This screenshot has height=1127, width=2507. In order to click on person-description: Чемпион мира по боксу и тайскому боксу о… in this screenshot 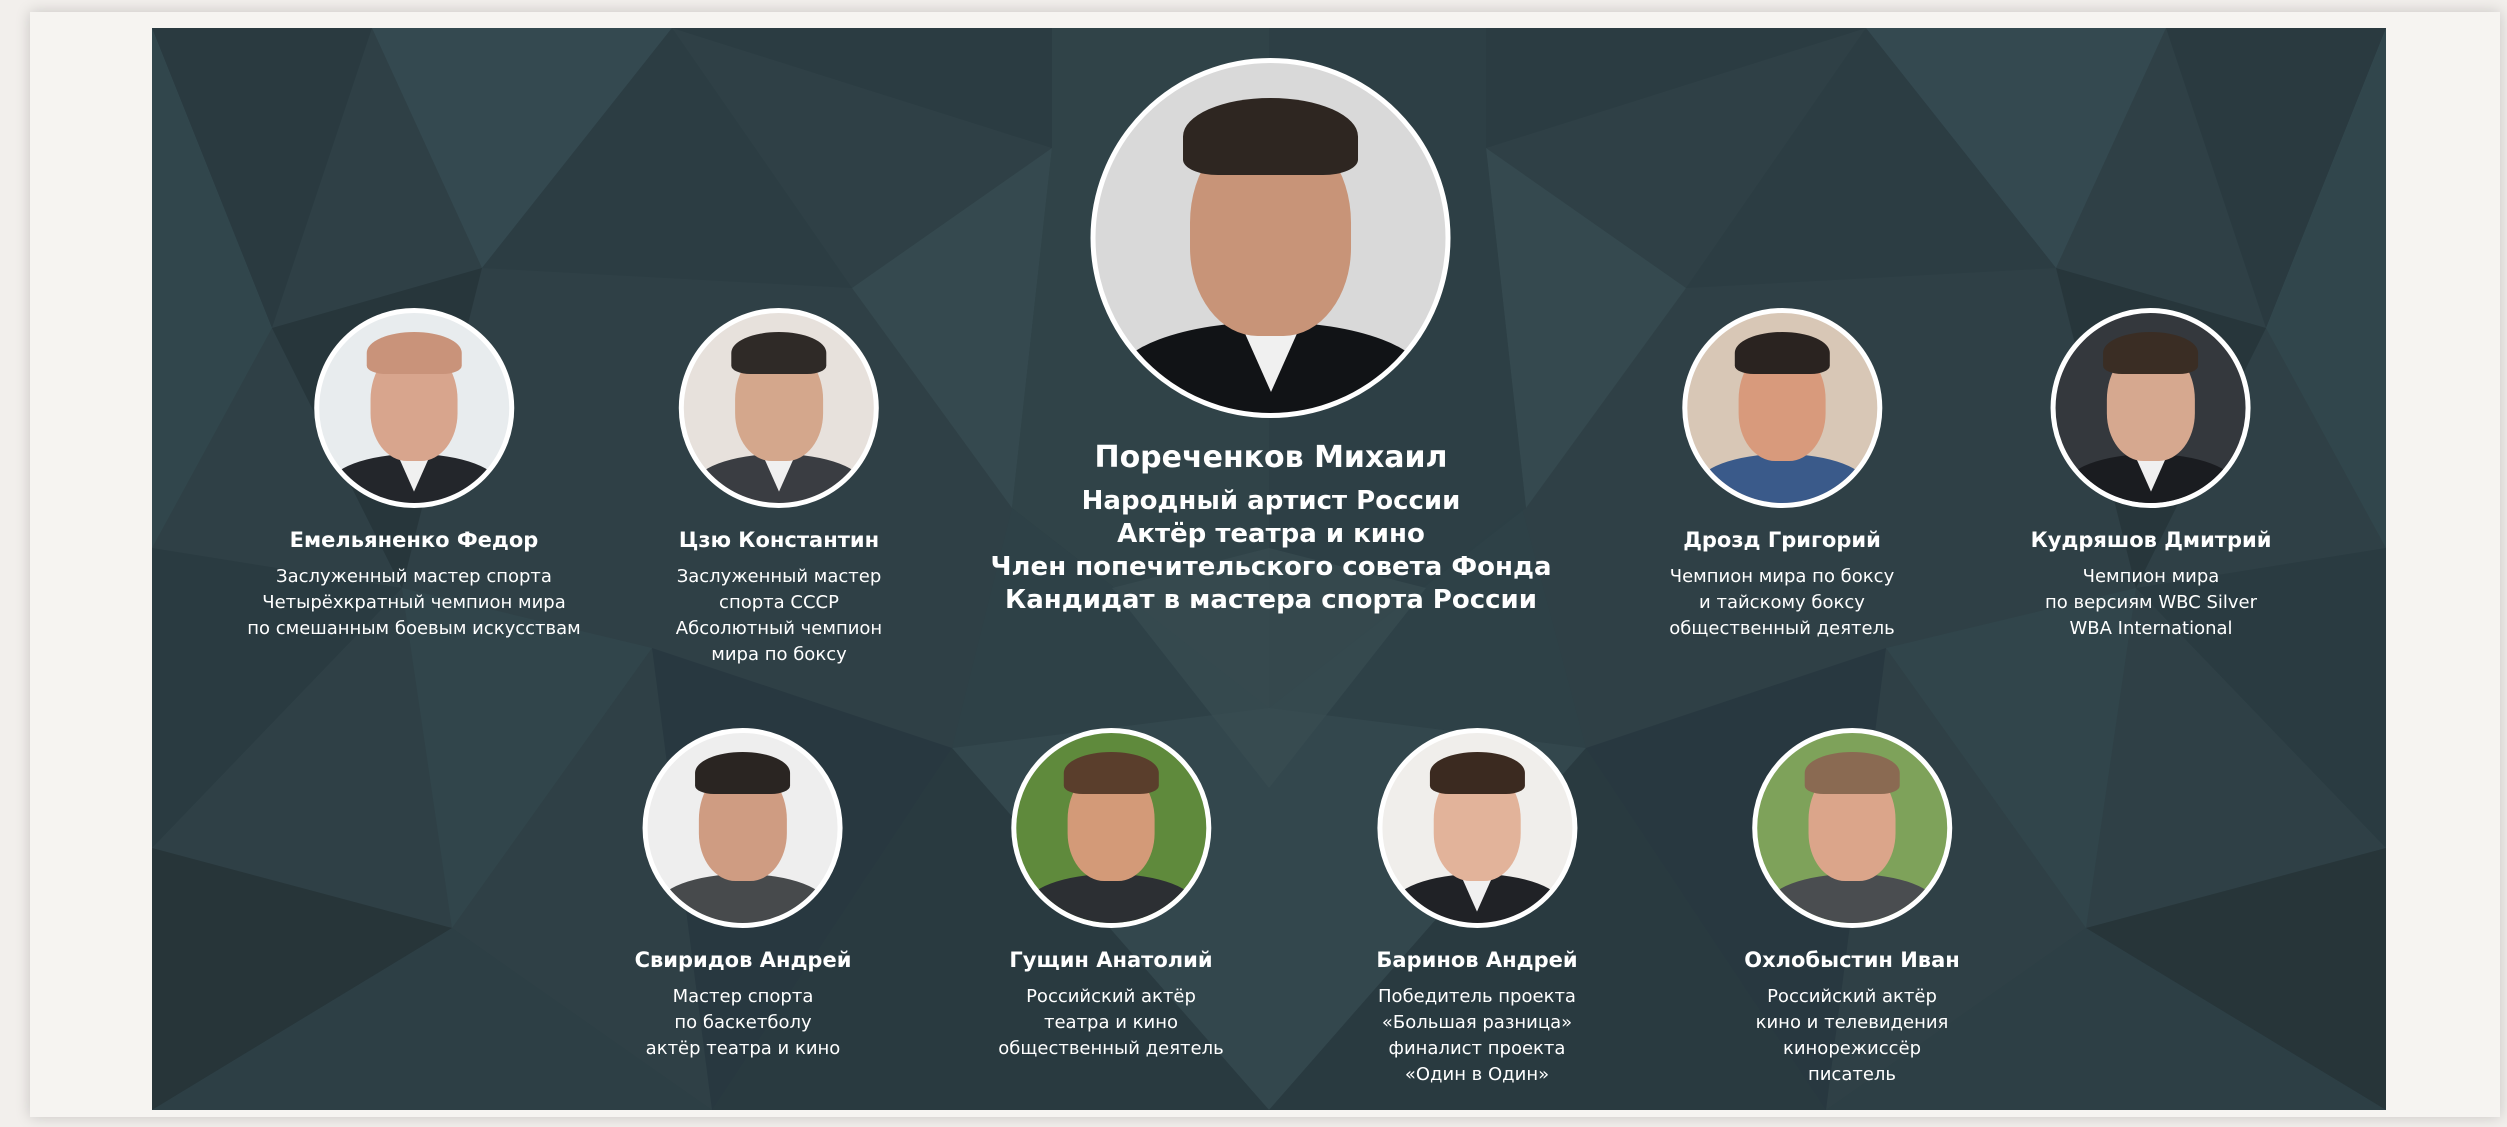, I will do `click(1782, 603)`.